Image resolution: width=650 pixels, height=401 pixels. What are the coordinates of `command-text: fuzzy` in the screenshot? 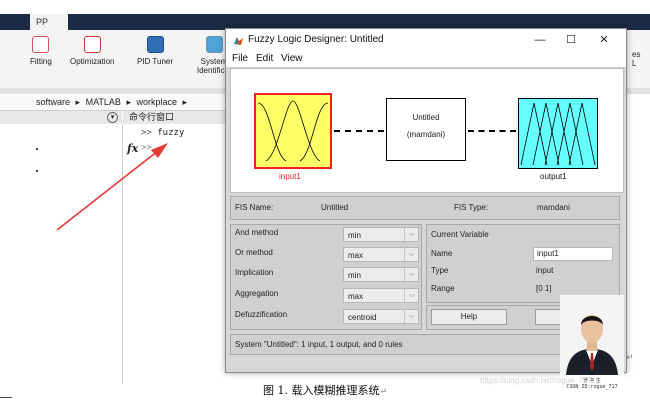 It's located at (171, 133).